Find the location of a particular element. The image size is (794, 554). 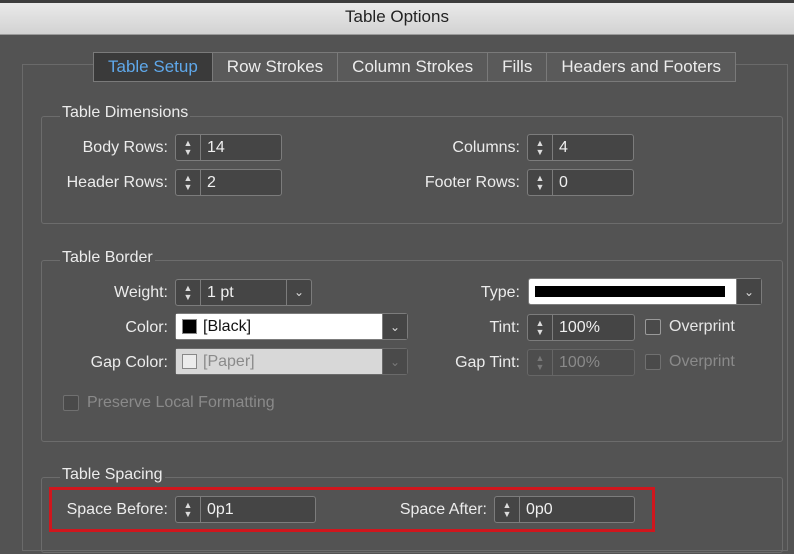

color-dropdown: [Black] ⌄ is located at coordinates (291, 326).